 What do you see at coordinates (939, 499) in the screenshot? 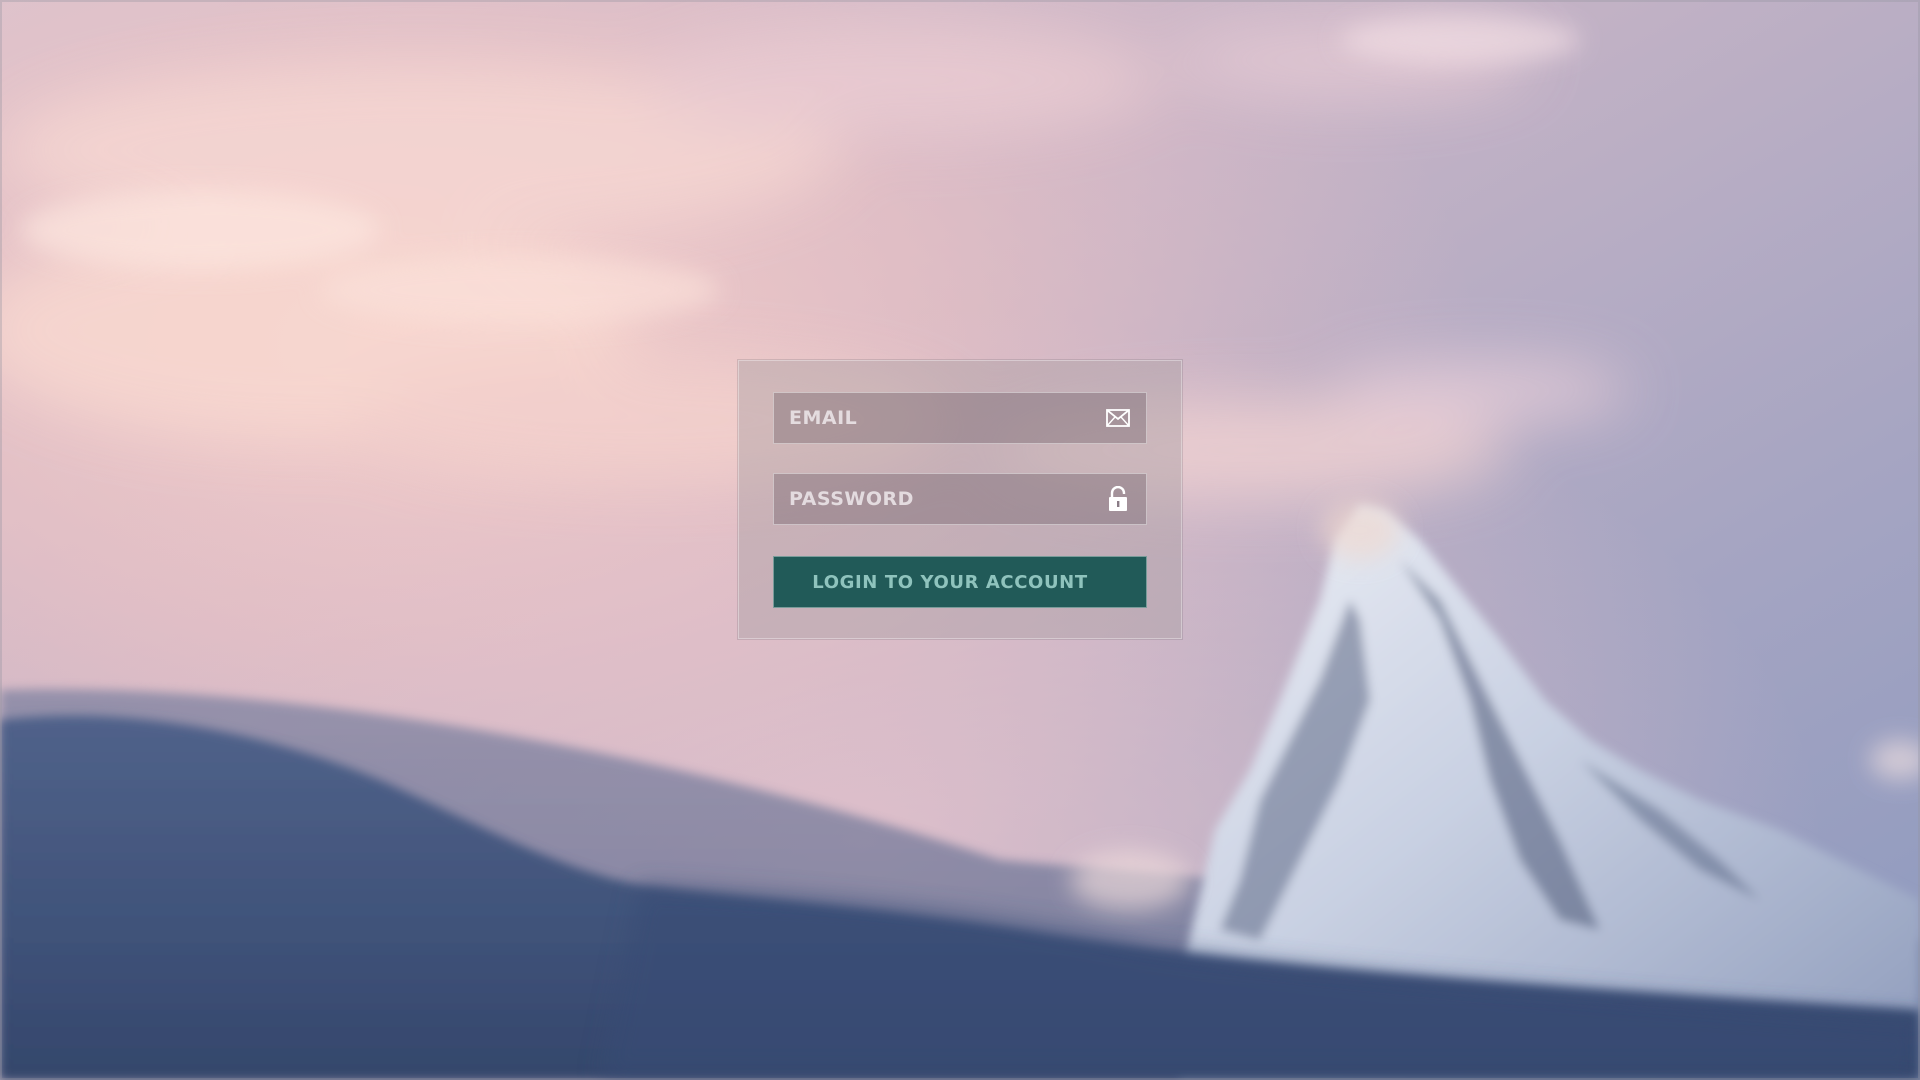
I see `password-input` at bounding box center [939, 499].